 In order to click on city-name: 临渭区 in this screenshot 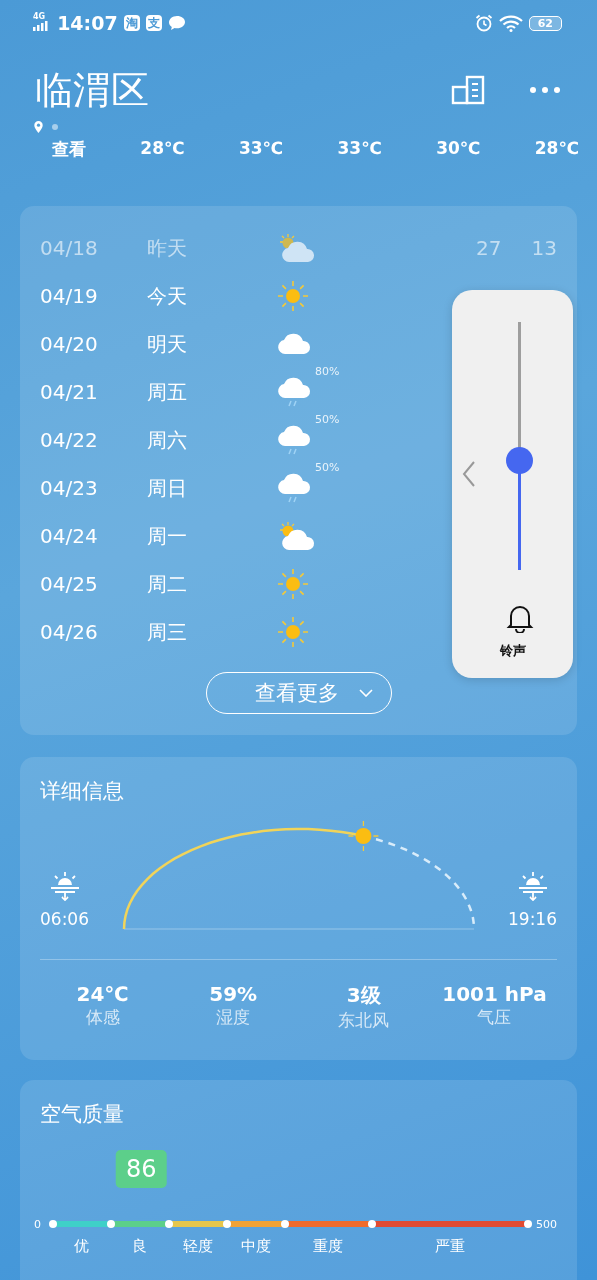, I will do `click(92, 90)`.